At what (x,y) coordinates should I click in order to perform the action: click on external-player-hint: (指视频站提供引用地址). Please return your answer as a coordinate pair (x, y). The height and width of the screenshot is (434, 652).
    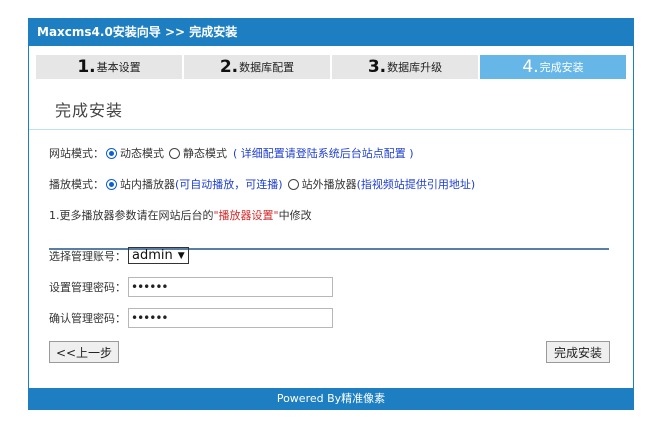
    Looking at the image, I should click on (416, 184).